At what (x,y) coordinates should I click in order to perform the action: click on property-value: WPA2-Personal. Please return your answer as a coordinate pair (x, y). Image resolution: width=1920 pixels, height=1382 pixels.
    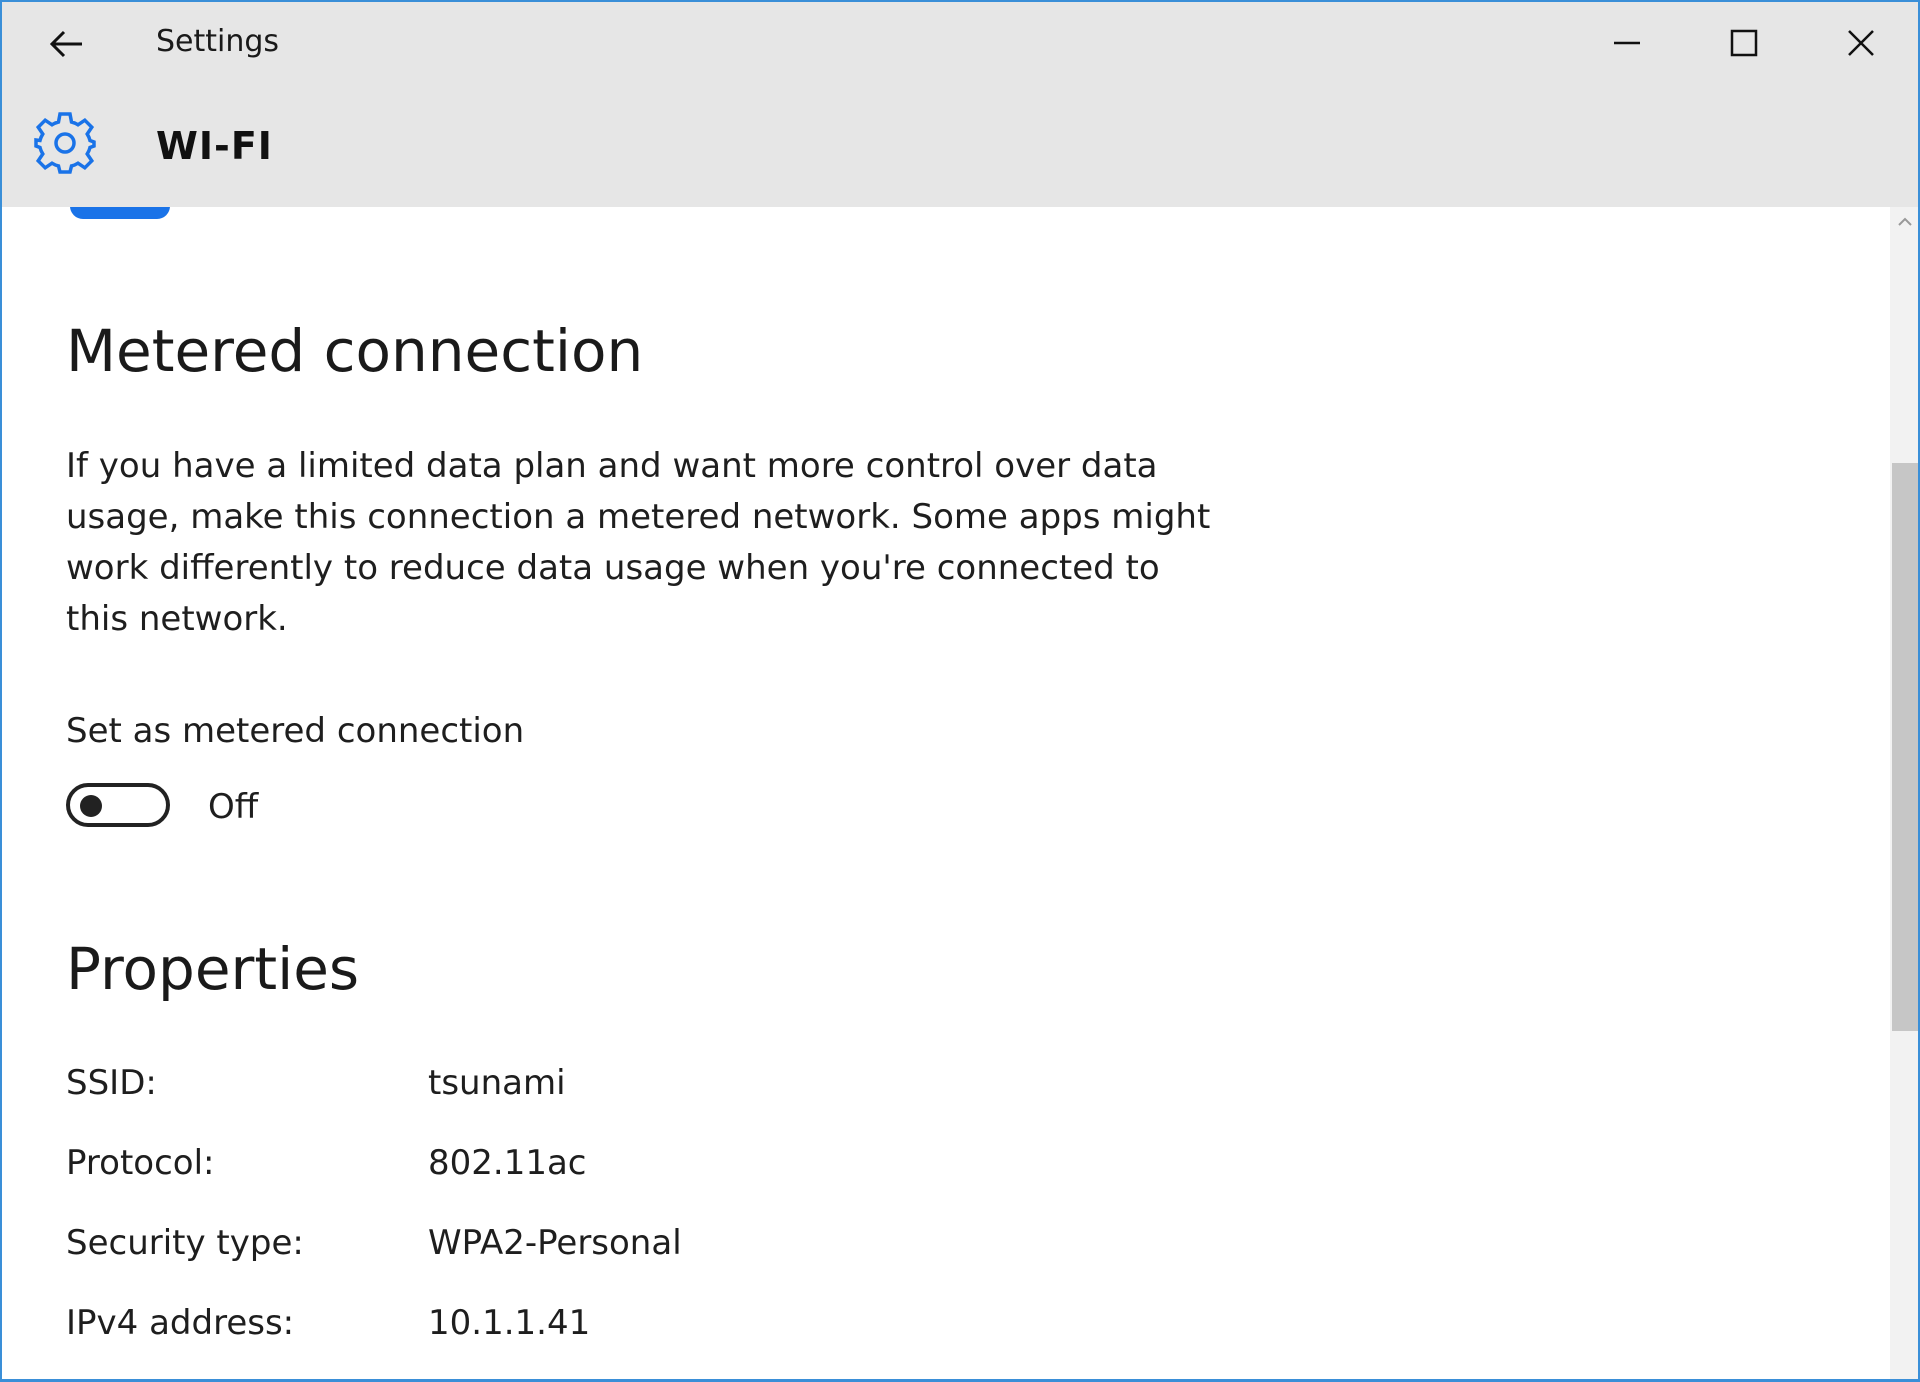
    Looking at the image, I should click on (555, 1243).